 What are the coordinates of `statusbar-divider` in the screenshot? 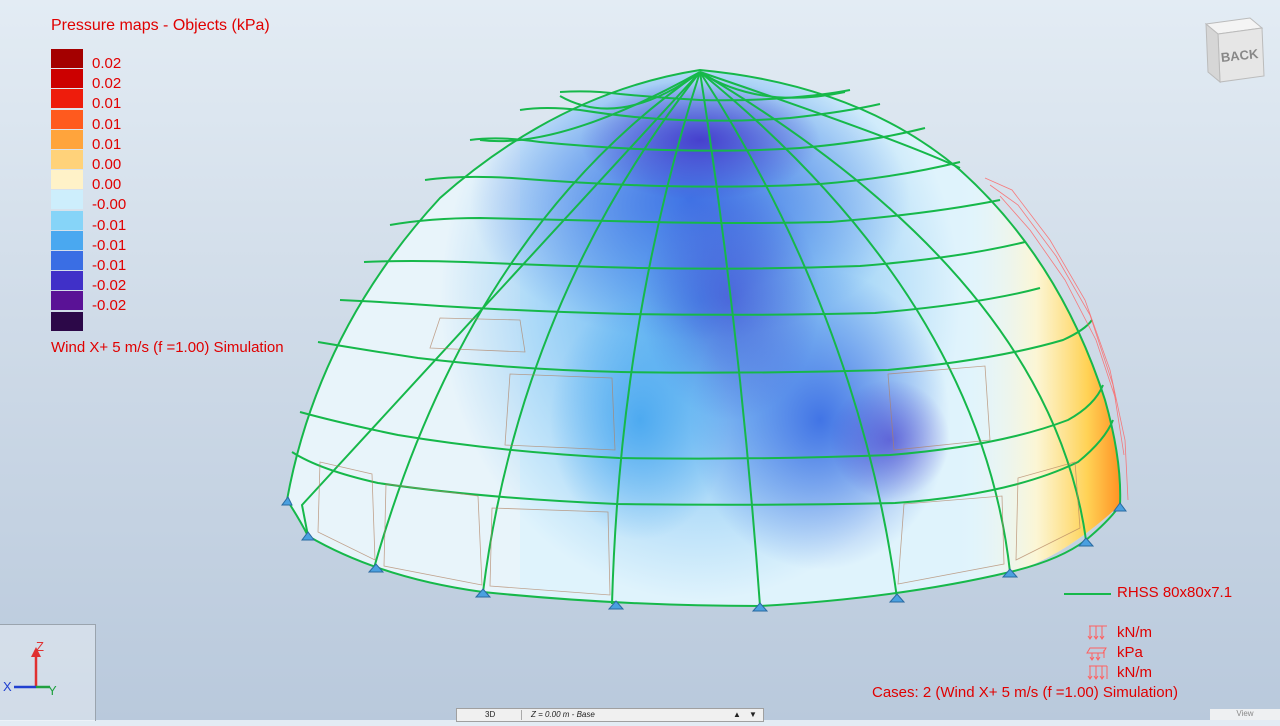 It's located at (521, 715).